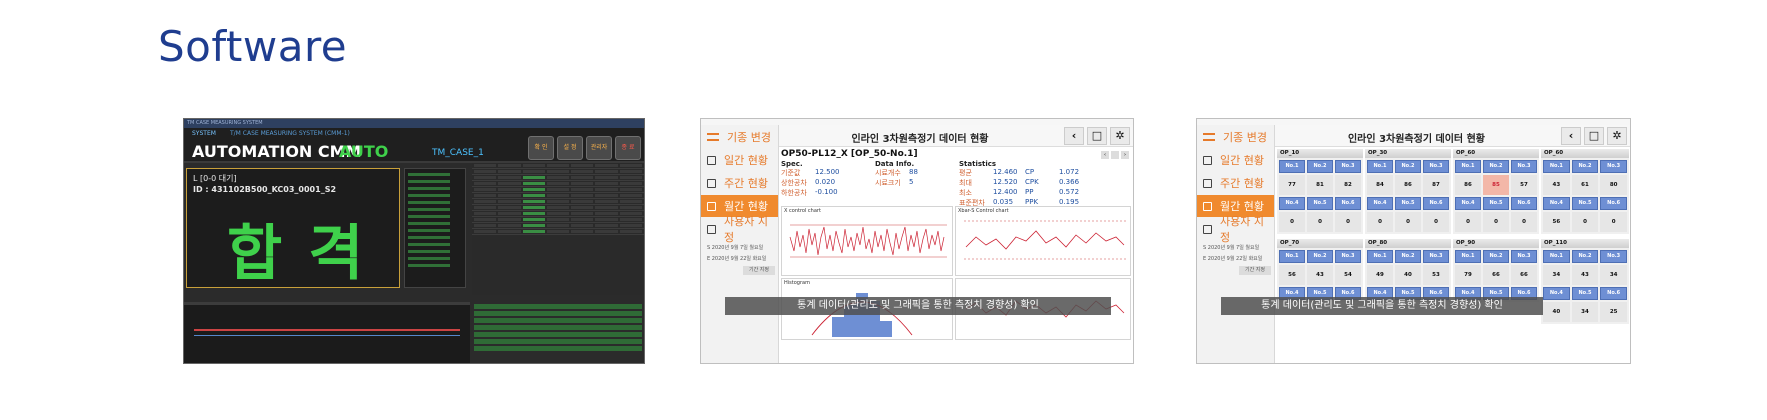  I want to click on xbar-plot, so click(1045, 240).